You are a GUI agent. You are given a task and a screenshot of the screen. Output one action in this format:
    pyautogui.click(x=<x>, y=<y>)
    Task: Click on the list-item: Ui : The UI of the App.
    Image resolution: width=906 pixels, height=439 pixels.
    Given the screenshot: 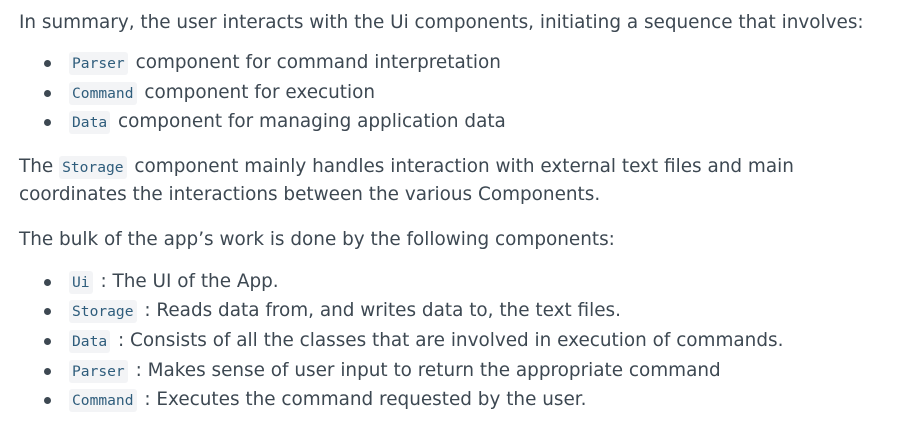 What is the action you would take?
    pyautogui.click(x=462, y=283)
    